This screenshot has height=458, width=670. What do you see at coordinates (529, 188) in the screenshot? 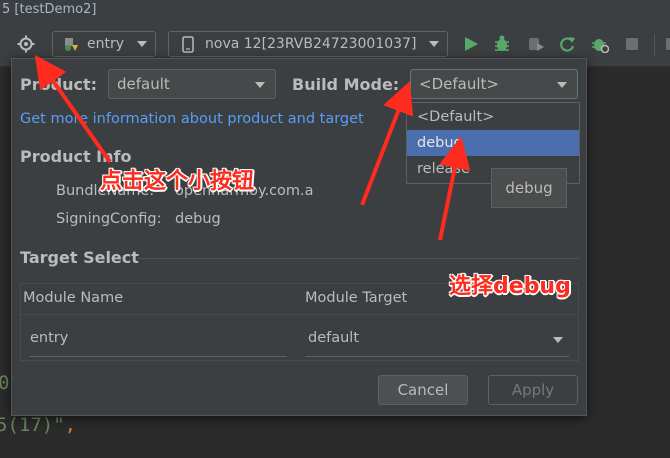
I see `option-tooltip: debug` at bounding box center [529, 188].